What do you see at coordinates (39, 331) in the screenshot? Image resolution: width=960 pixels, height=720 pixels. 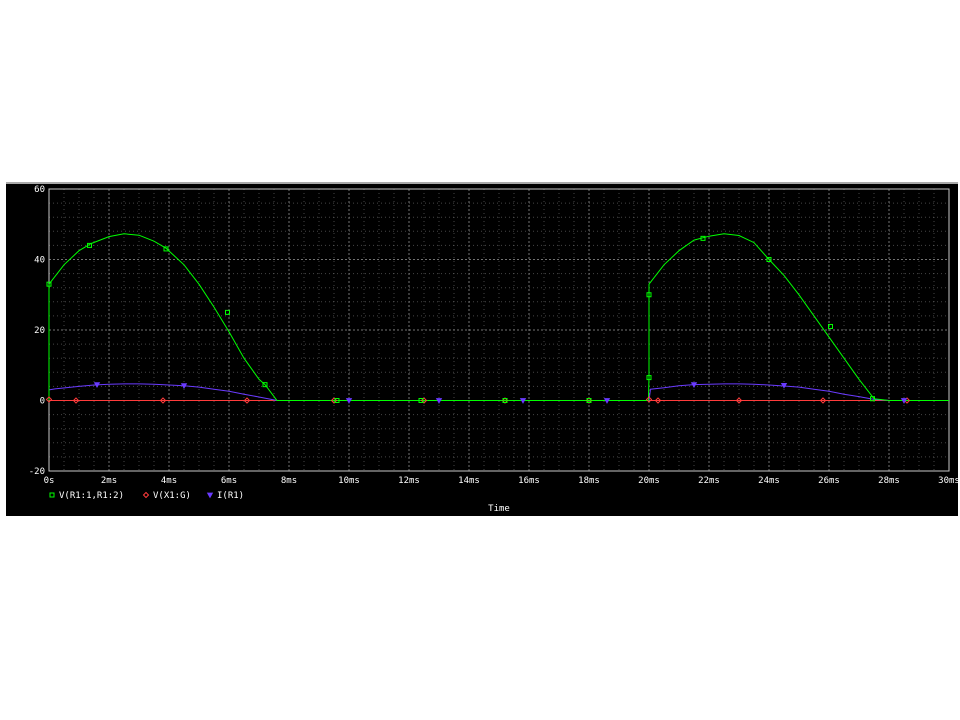 I see `y-tick-label: 20` at bounding box center [39, 331].